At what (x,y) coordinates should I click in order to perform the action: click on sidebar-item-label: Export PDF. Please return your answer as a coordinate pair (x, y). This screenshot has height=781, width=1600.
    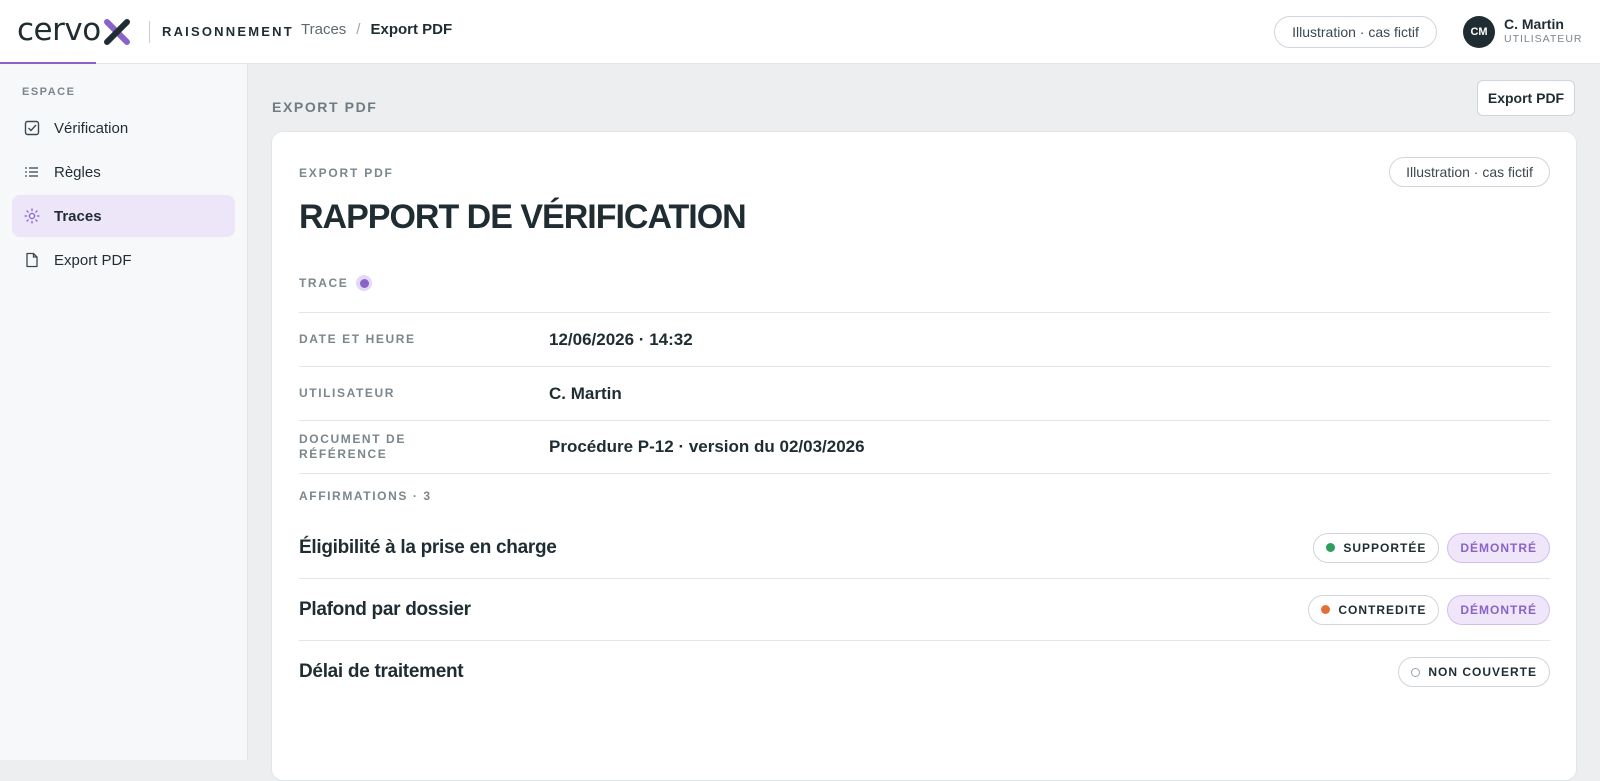
    Looking at the image, I should click on (93, 260).